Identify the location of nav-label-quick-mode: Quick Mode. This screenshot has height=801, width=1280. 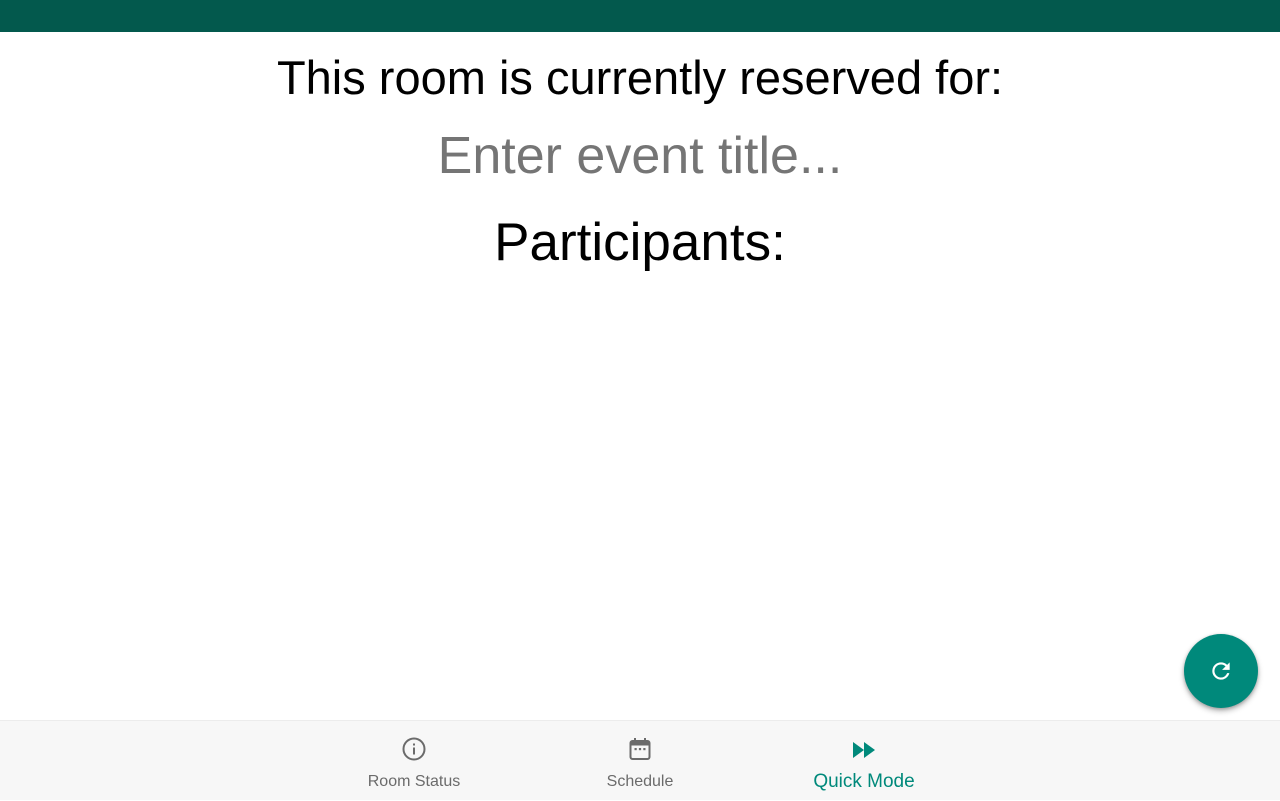
(864, 781).